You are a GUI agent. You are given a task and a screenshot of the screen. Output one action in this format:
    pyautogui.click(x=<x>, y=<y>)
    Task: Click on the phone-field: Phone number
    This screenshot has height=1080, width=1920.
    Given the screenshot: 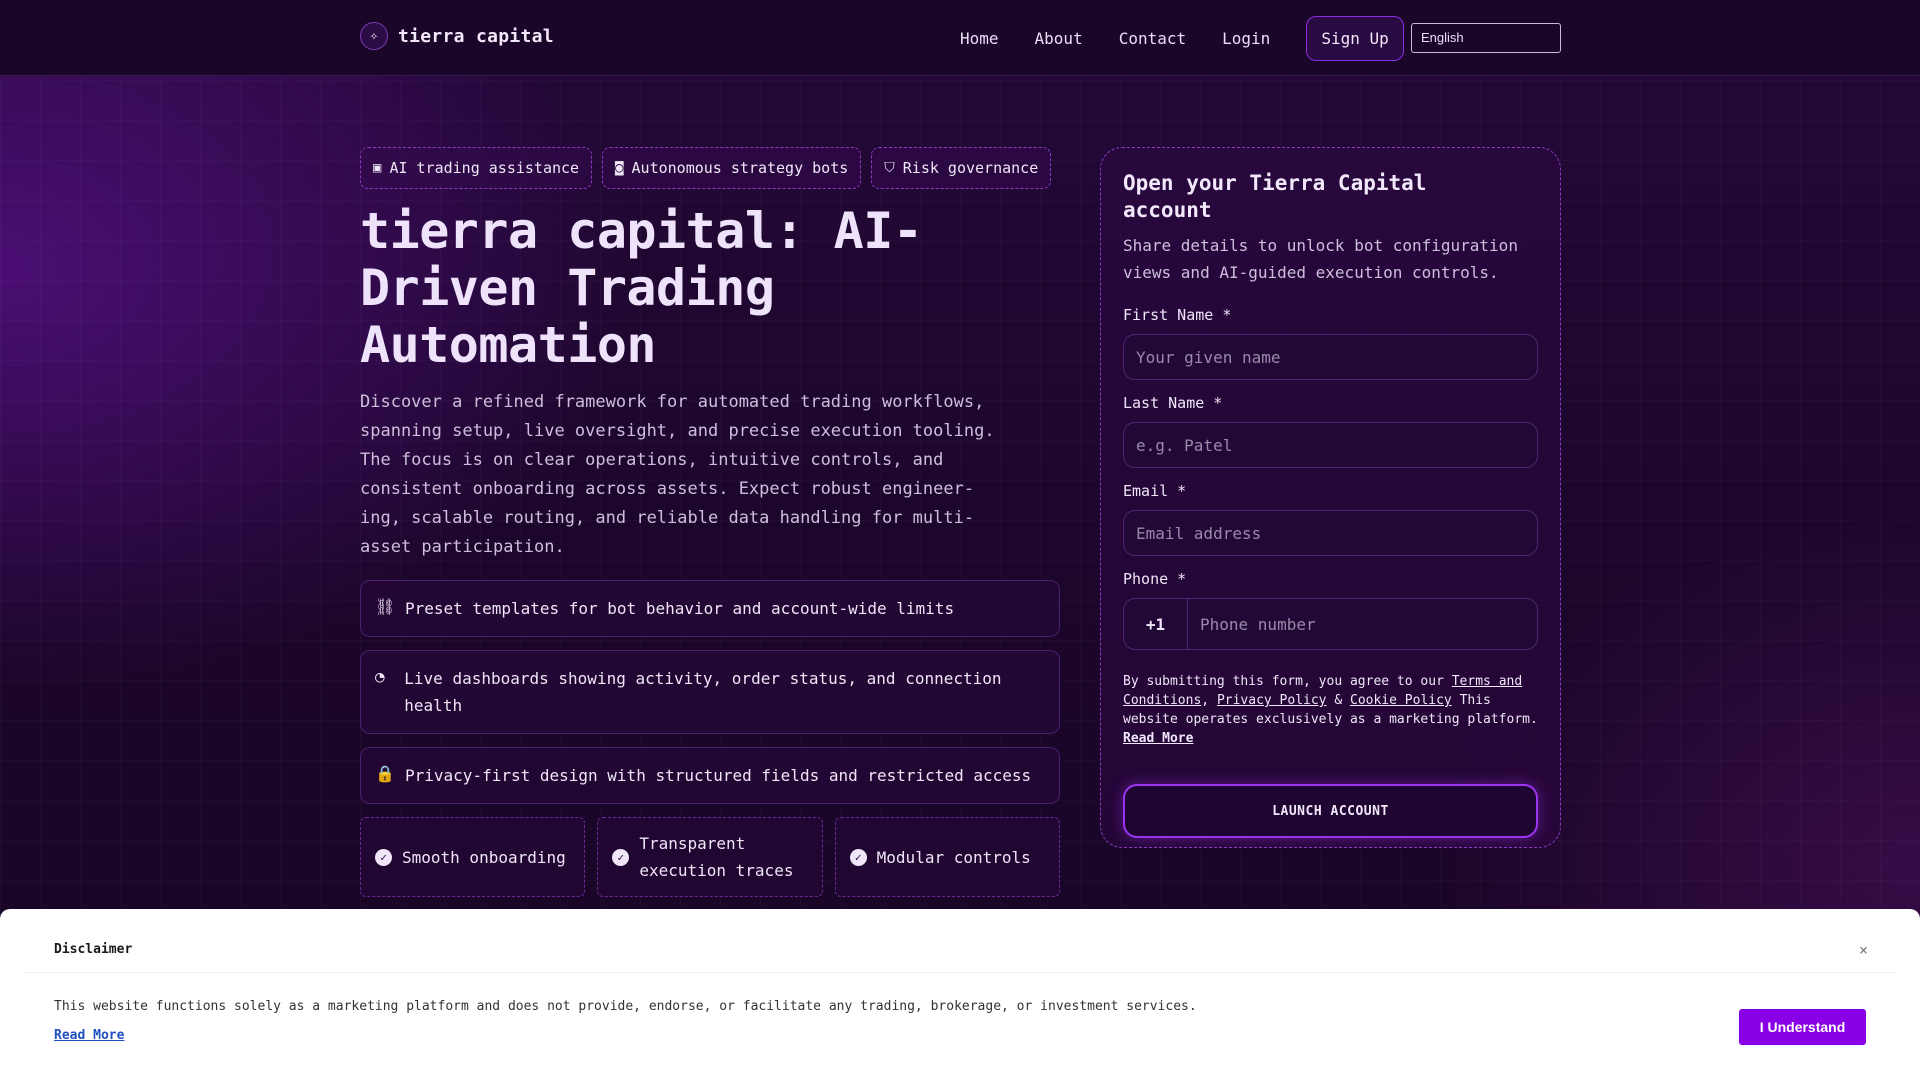 What is the action you would take?
    pyautogui.click(x=1252, y=624)
    